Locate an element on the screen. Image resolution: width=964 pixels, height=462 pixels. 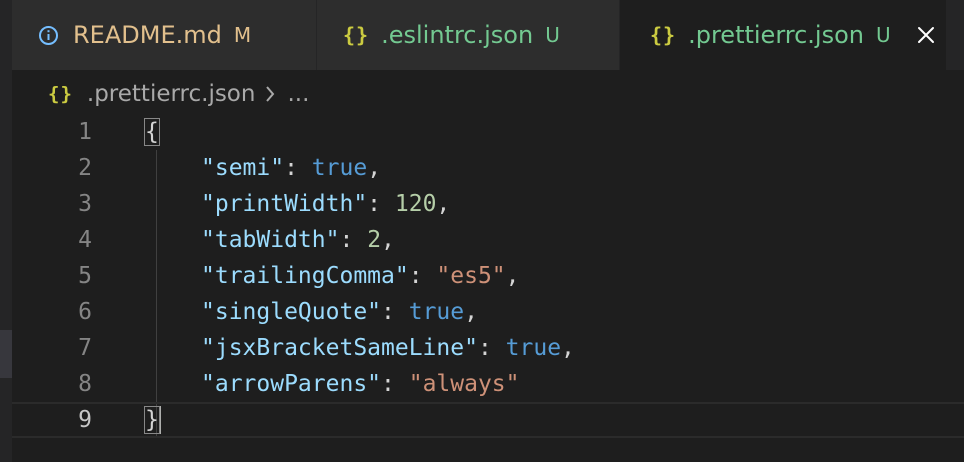
chevron-right-icon is located at coordinates (270, 94).